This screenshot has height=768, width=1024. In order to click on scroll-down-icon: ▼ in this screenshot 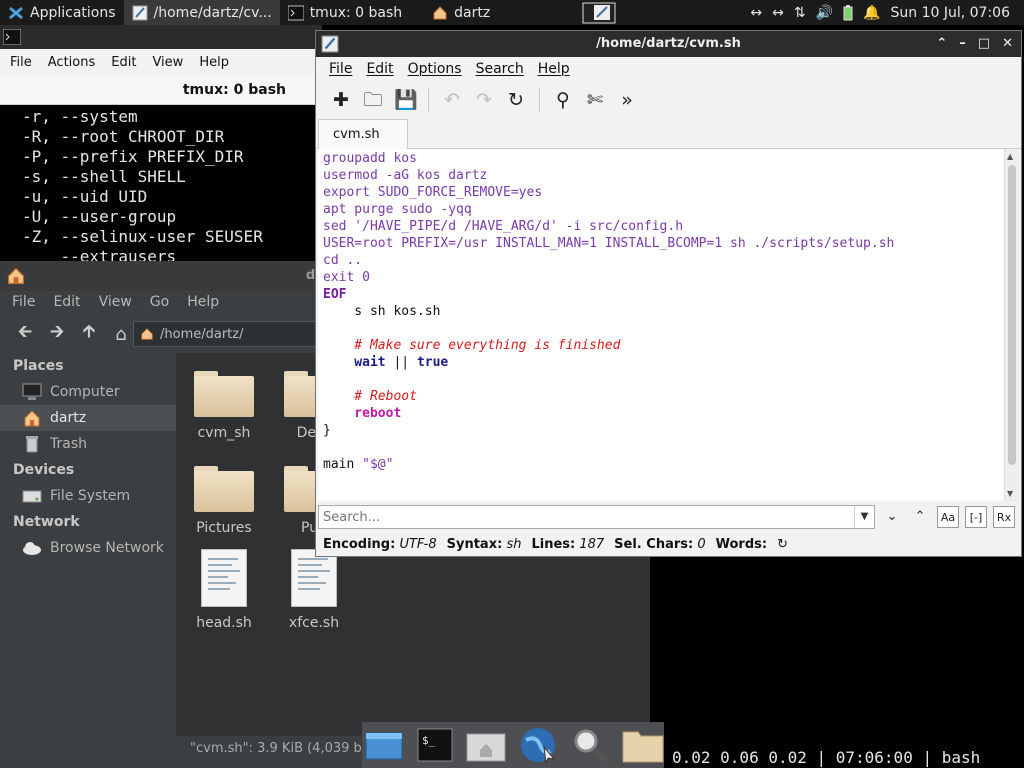, I will do `click(1010, 493)`.